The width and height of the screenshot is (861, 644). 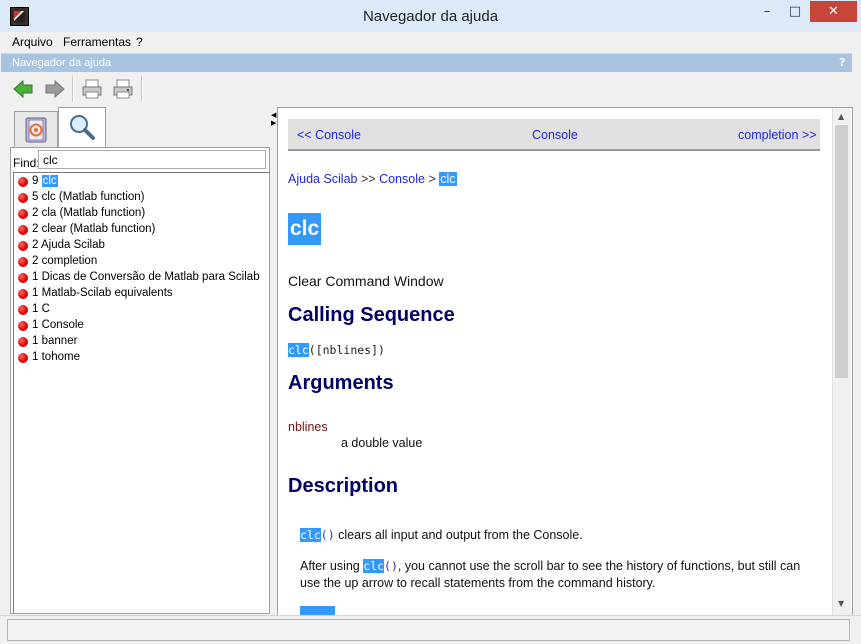 What do you see at coordinates (346, 350) in the screenshot?
I see `calling-args: ([nblines])` at bounding box center [346, 350].